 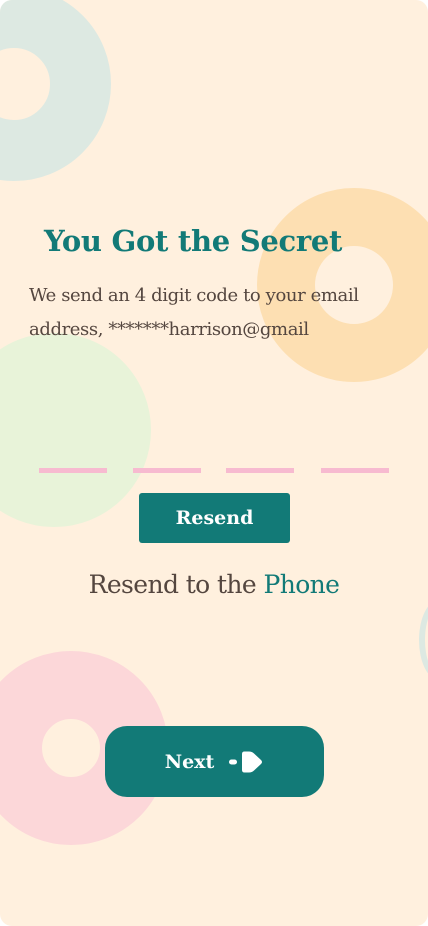 I want to click on next-button: Next, so click(x=214, y=761).